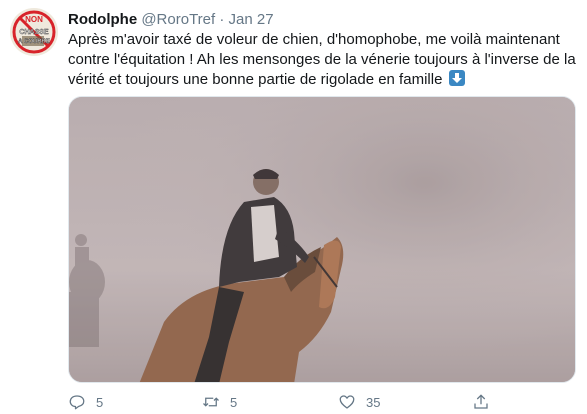 The width and height of the screenshot is (587, 414). Describe the element at coordinates (102, 19) in the screenshot. I see `author-name: Rodolphe` at that location.